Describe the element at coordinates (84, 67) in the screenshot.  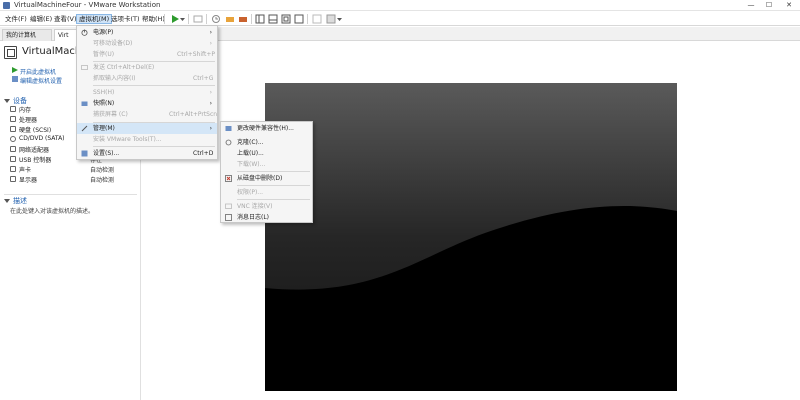
I see `keyboard-icon` at that location.